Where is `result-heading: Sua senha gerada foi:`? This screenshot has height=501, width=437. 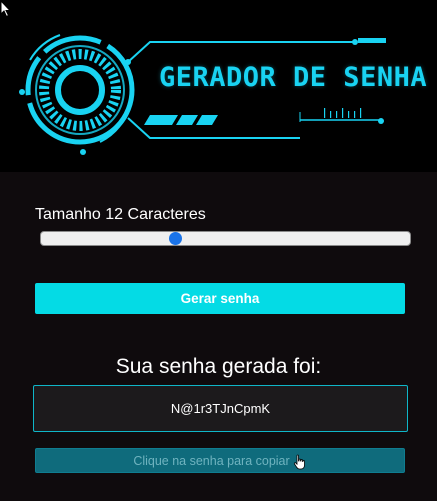
result-heading: Sua senha gerada foi: is located at coordinates (218, 366).